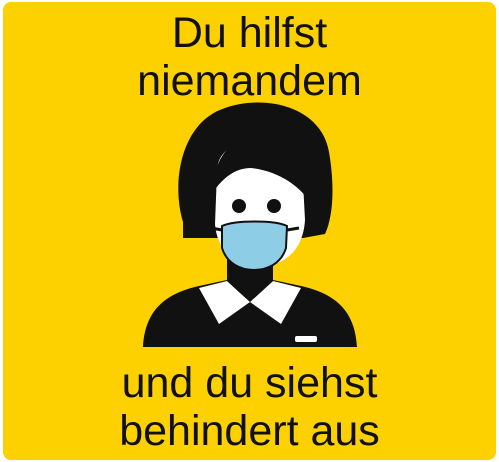 This screenshot has width=499, height=462. I want to click on right-eye-shape, so click(274, 206).